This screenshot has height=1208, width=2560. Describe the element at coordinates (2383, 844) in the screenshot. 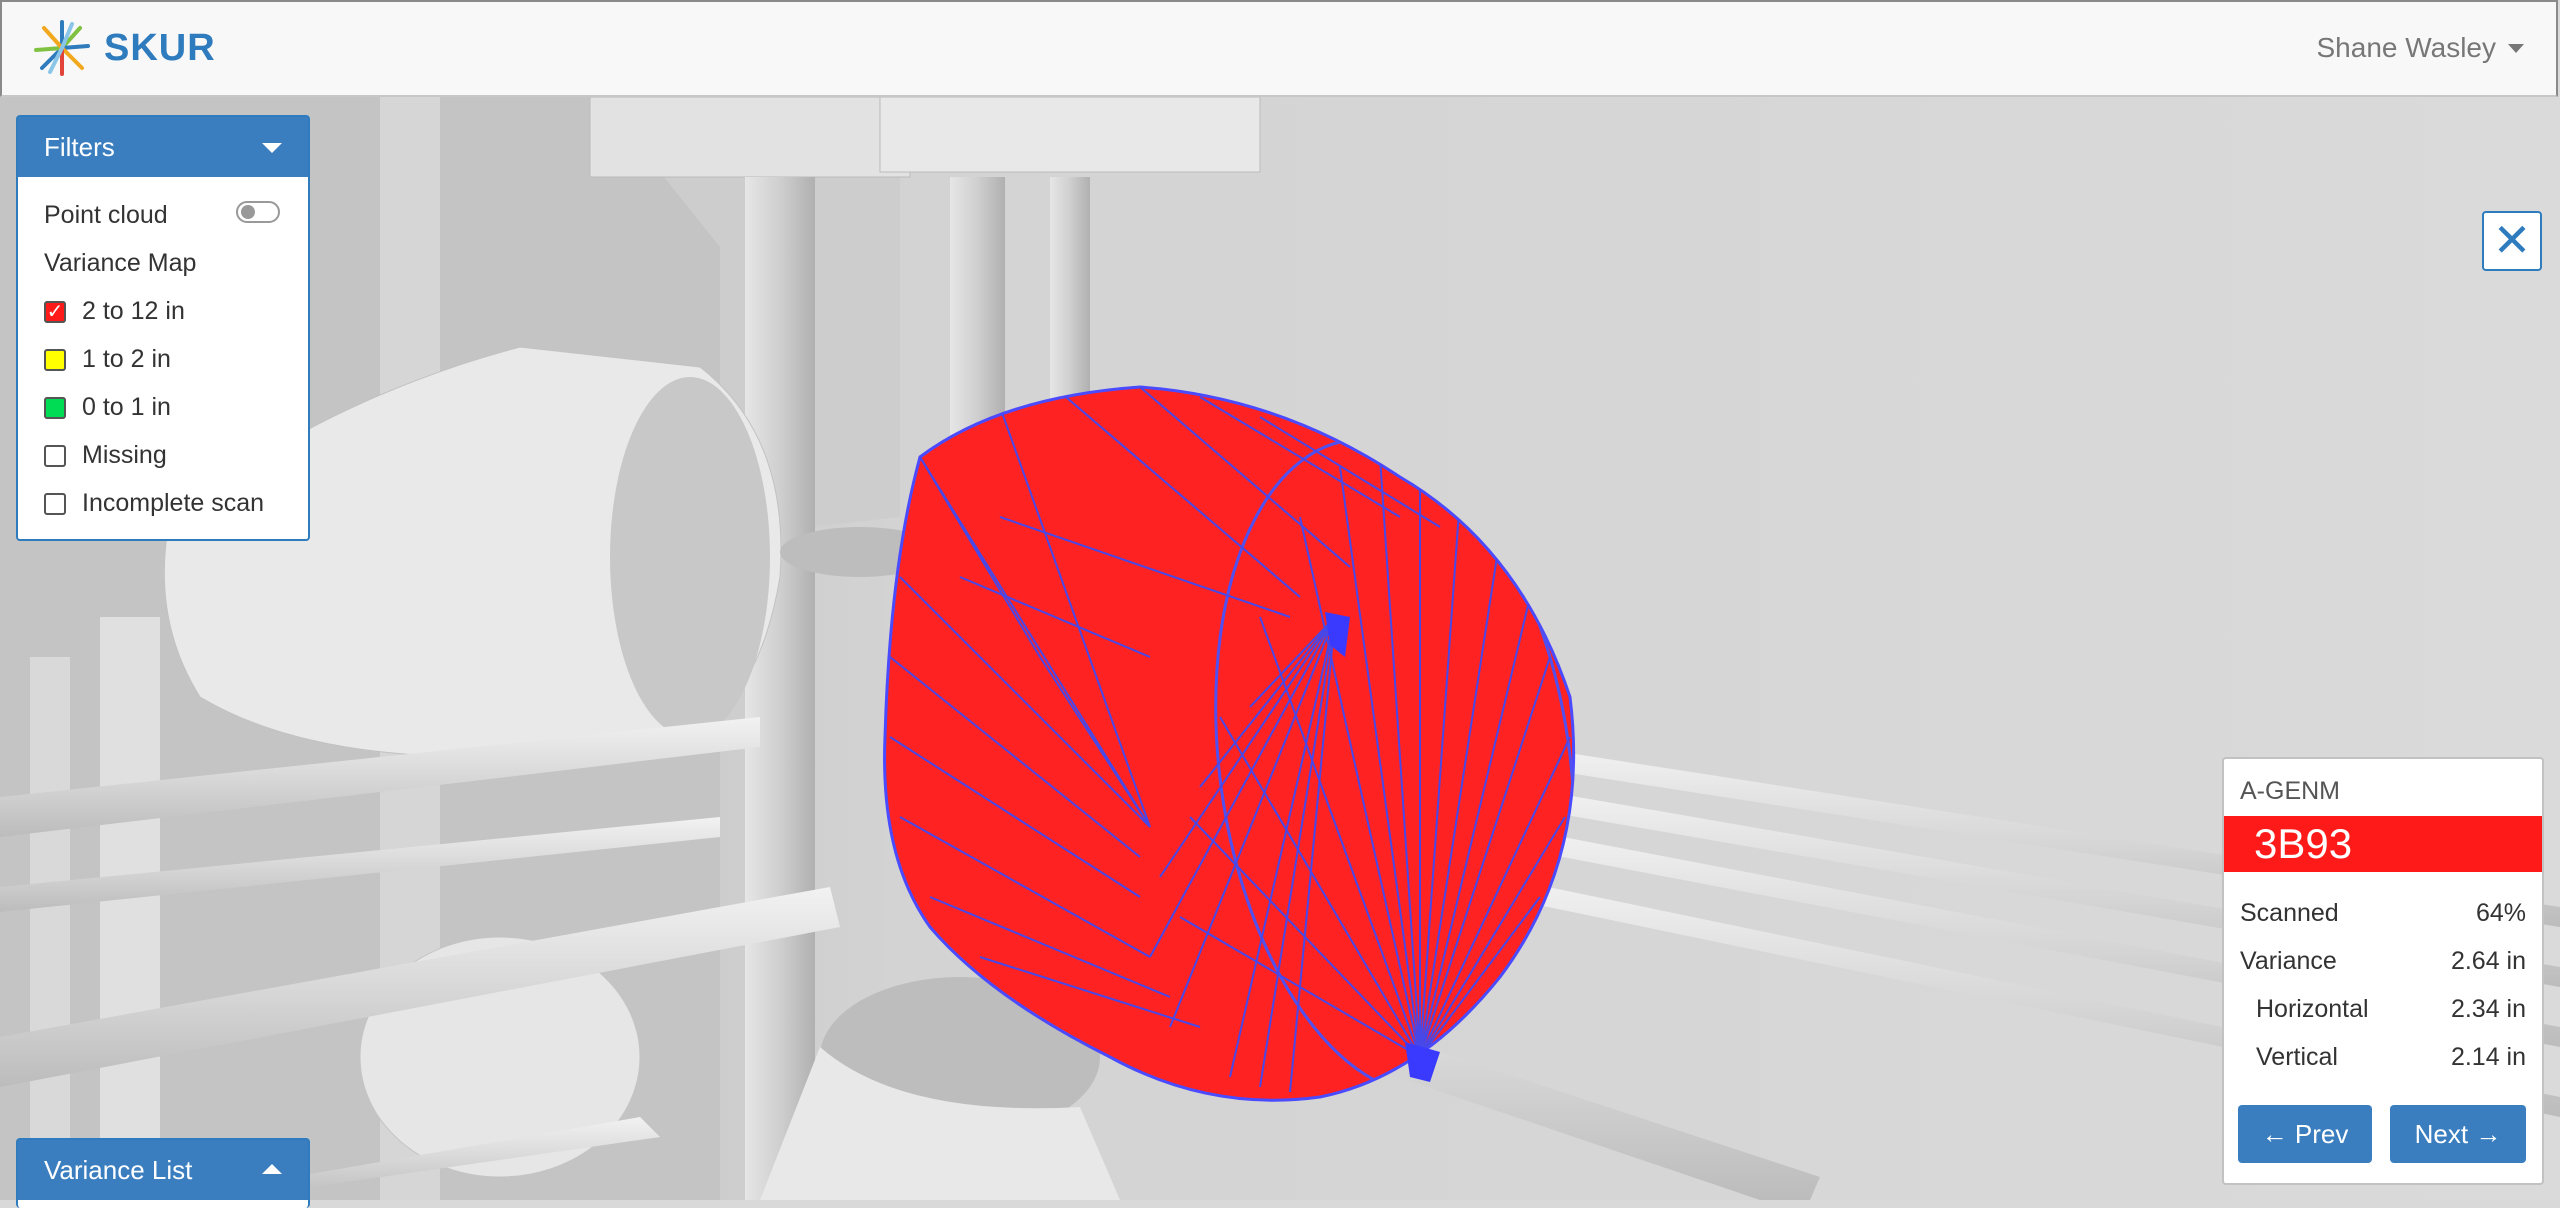

I see `element-id-badge: 3B93` at that location.